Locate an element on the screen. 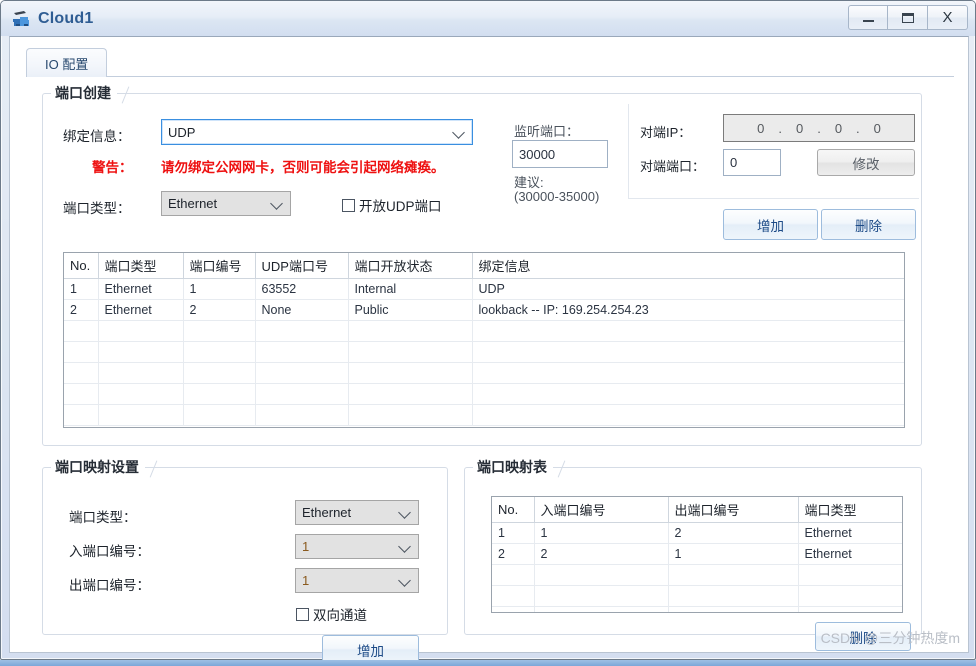  port-type-combobox: Ethernet is located at coordinates (226, 203).